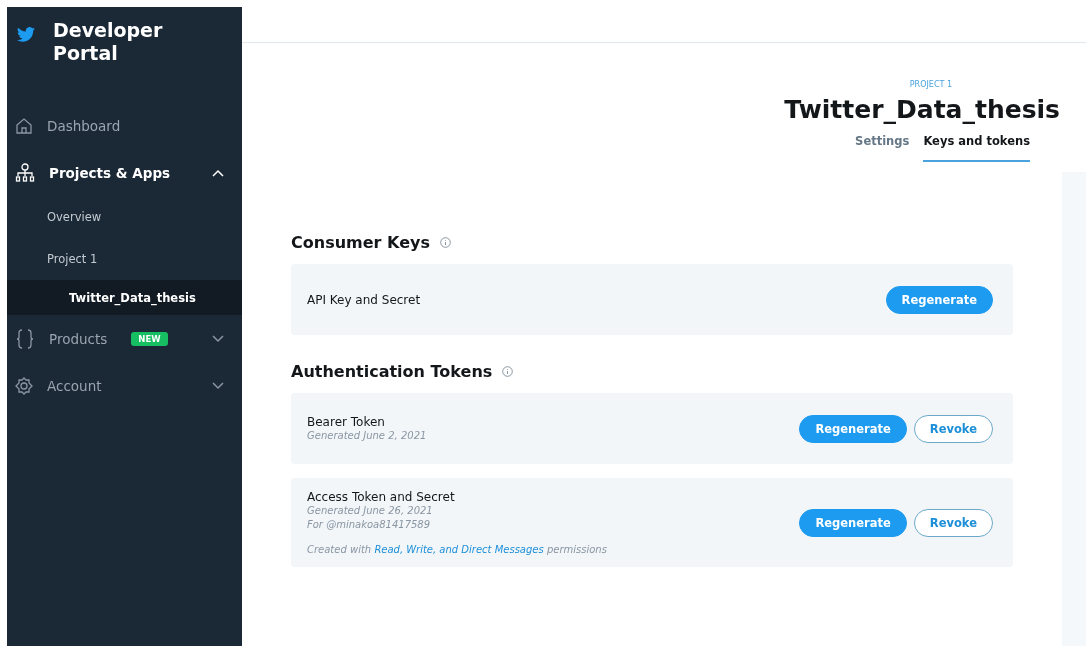 This screenshot has width=1086, height=646. What do you see at coordinates (976, 148) in the screenshot?
I see `tab: Keys and tokens` at bounding box center [976, 148].